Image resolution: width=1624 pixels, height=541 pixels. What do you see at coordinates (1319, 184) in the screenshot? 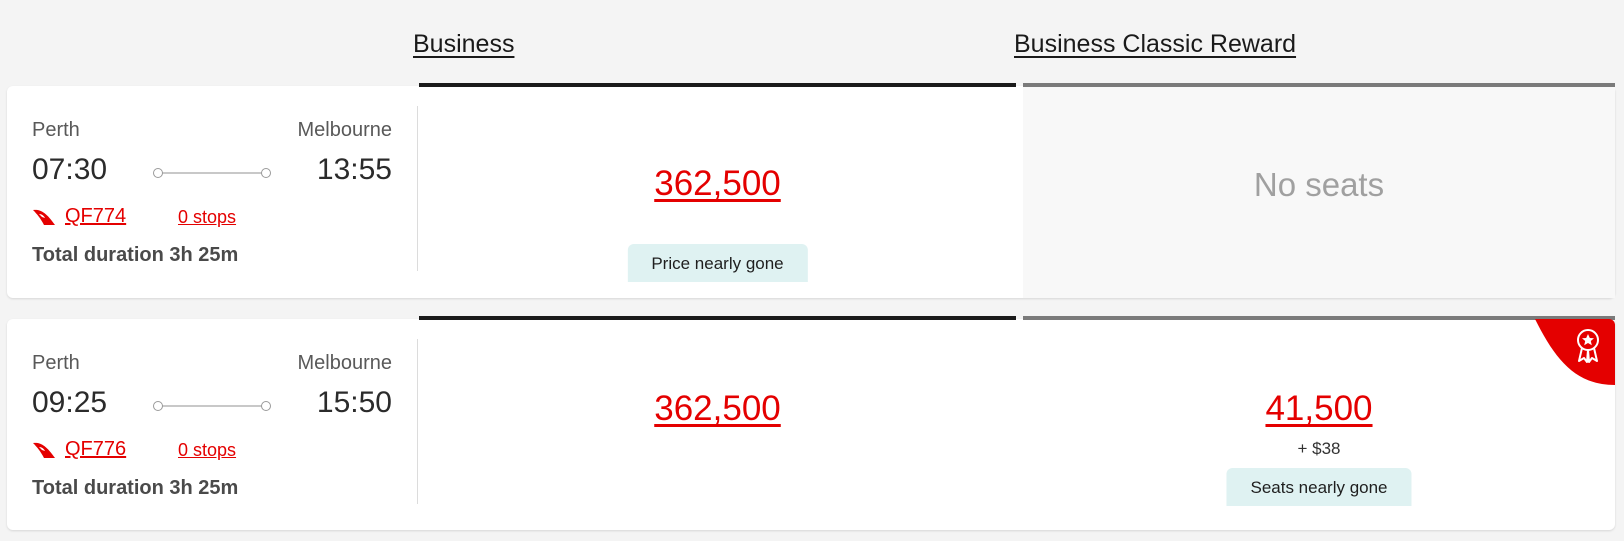
I see `no-seats-label: No seats` at bounding box center [1319, 184].